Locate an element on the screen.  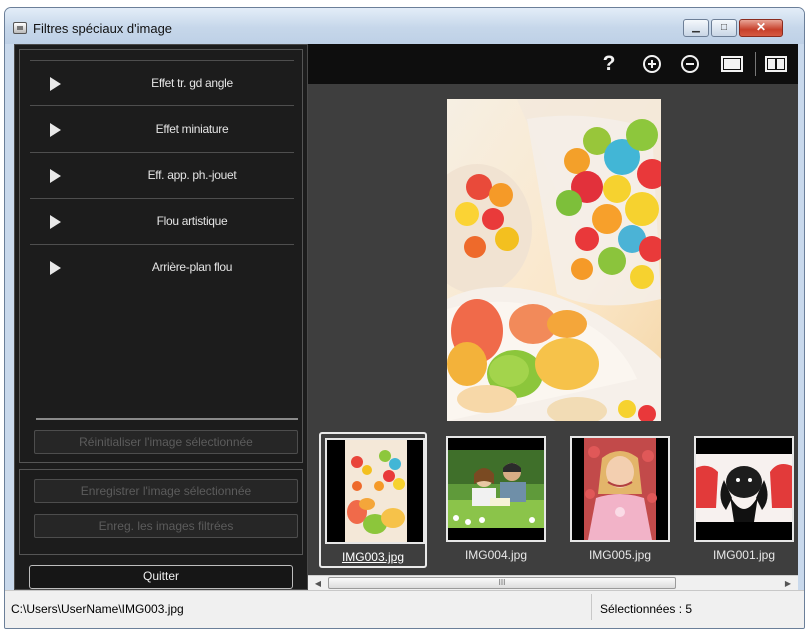
save-selected-button: Enregistrer l'image sélectionnée is located at coordinates (166, 491).